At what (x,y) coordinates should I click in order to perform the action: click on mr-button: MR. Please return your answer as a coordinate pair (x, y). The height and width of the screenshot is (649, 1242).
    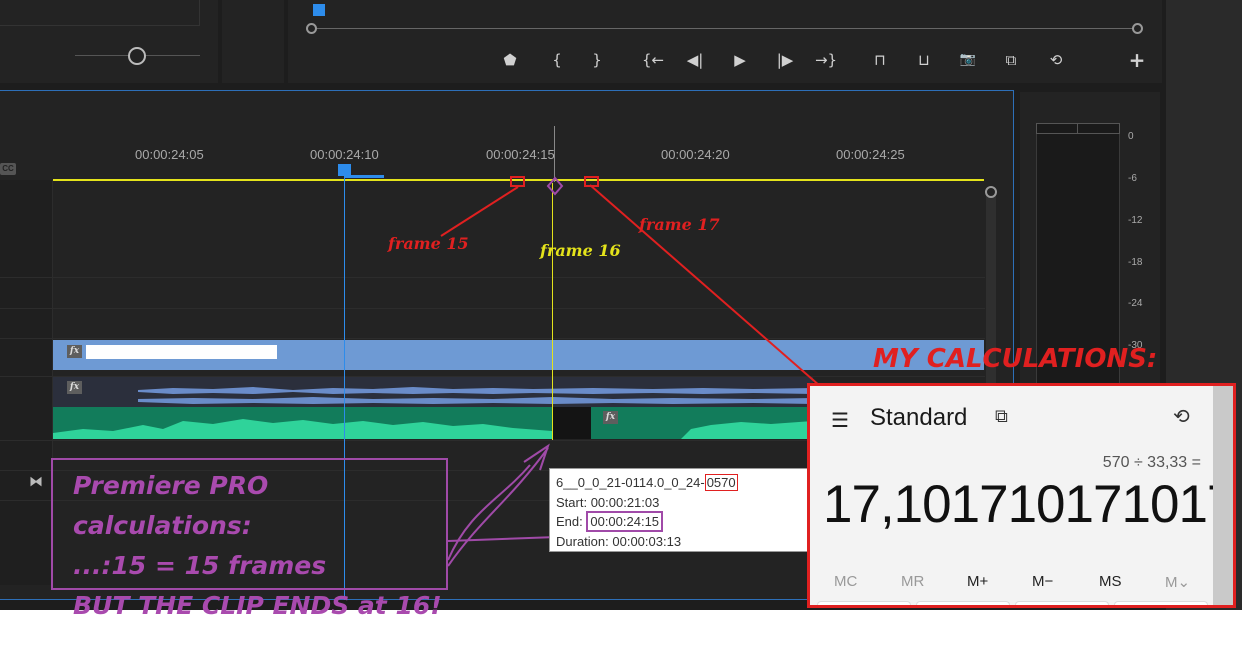
    Looking at the image, I should click on (912, 581).